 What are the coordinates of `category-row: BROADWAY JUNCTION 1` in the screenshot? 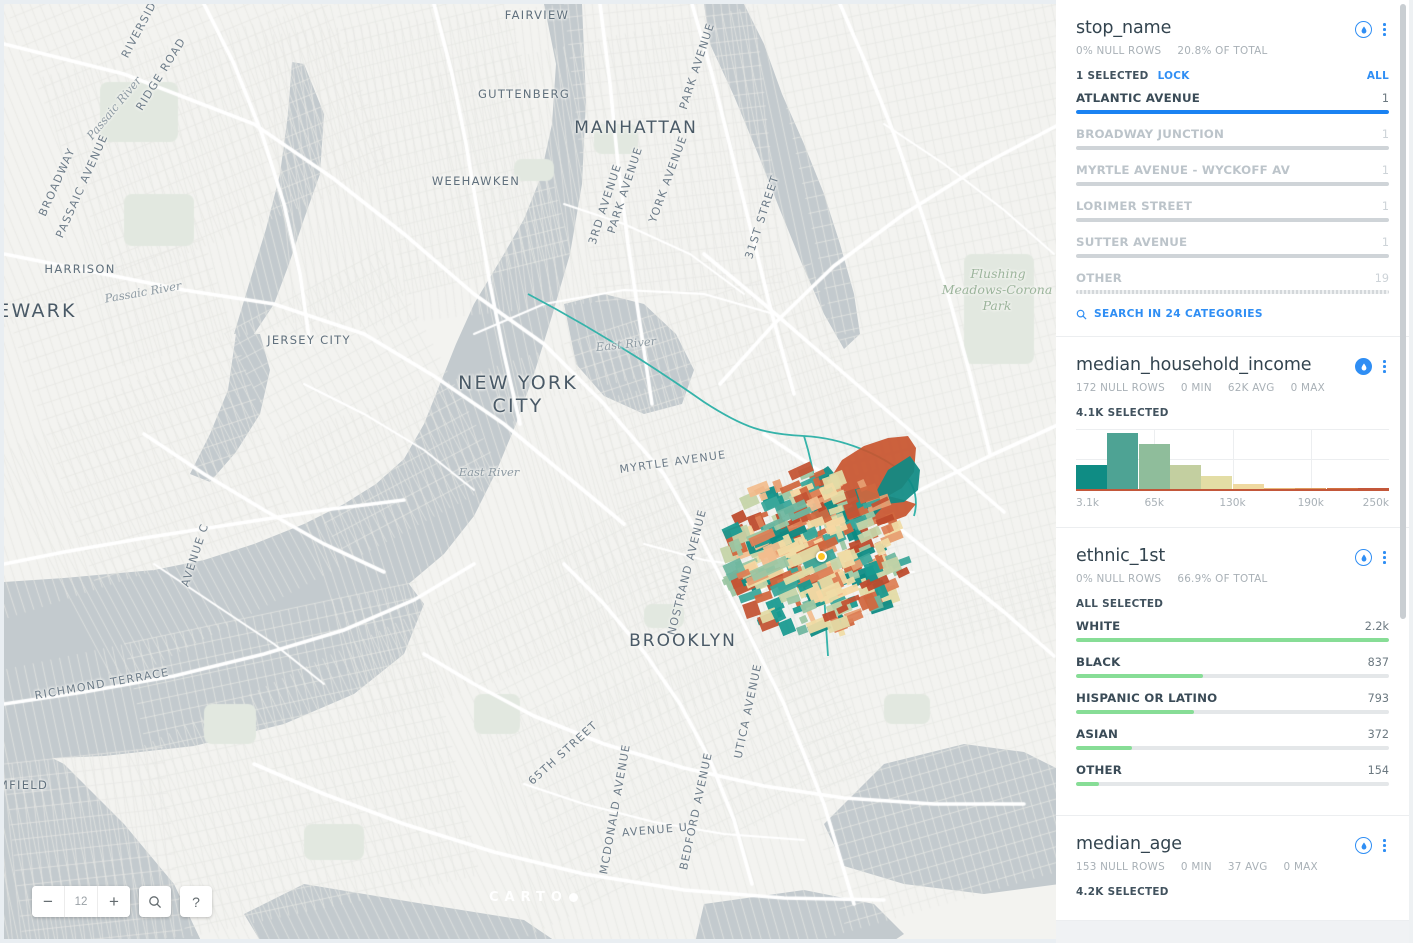 It's located at (1232, 138).